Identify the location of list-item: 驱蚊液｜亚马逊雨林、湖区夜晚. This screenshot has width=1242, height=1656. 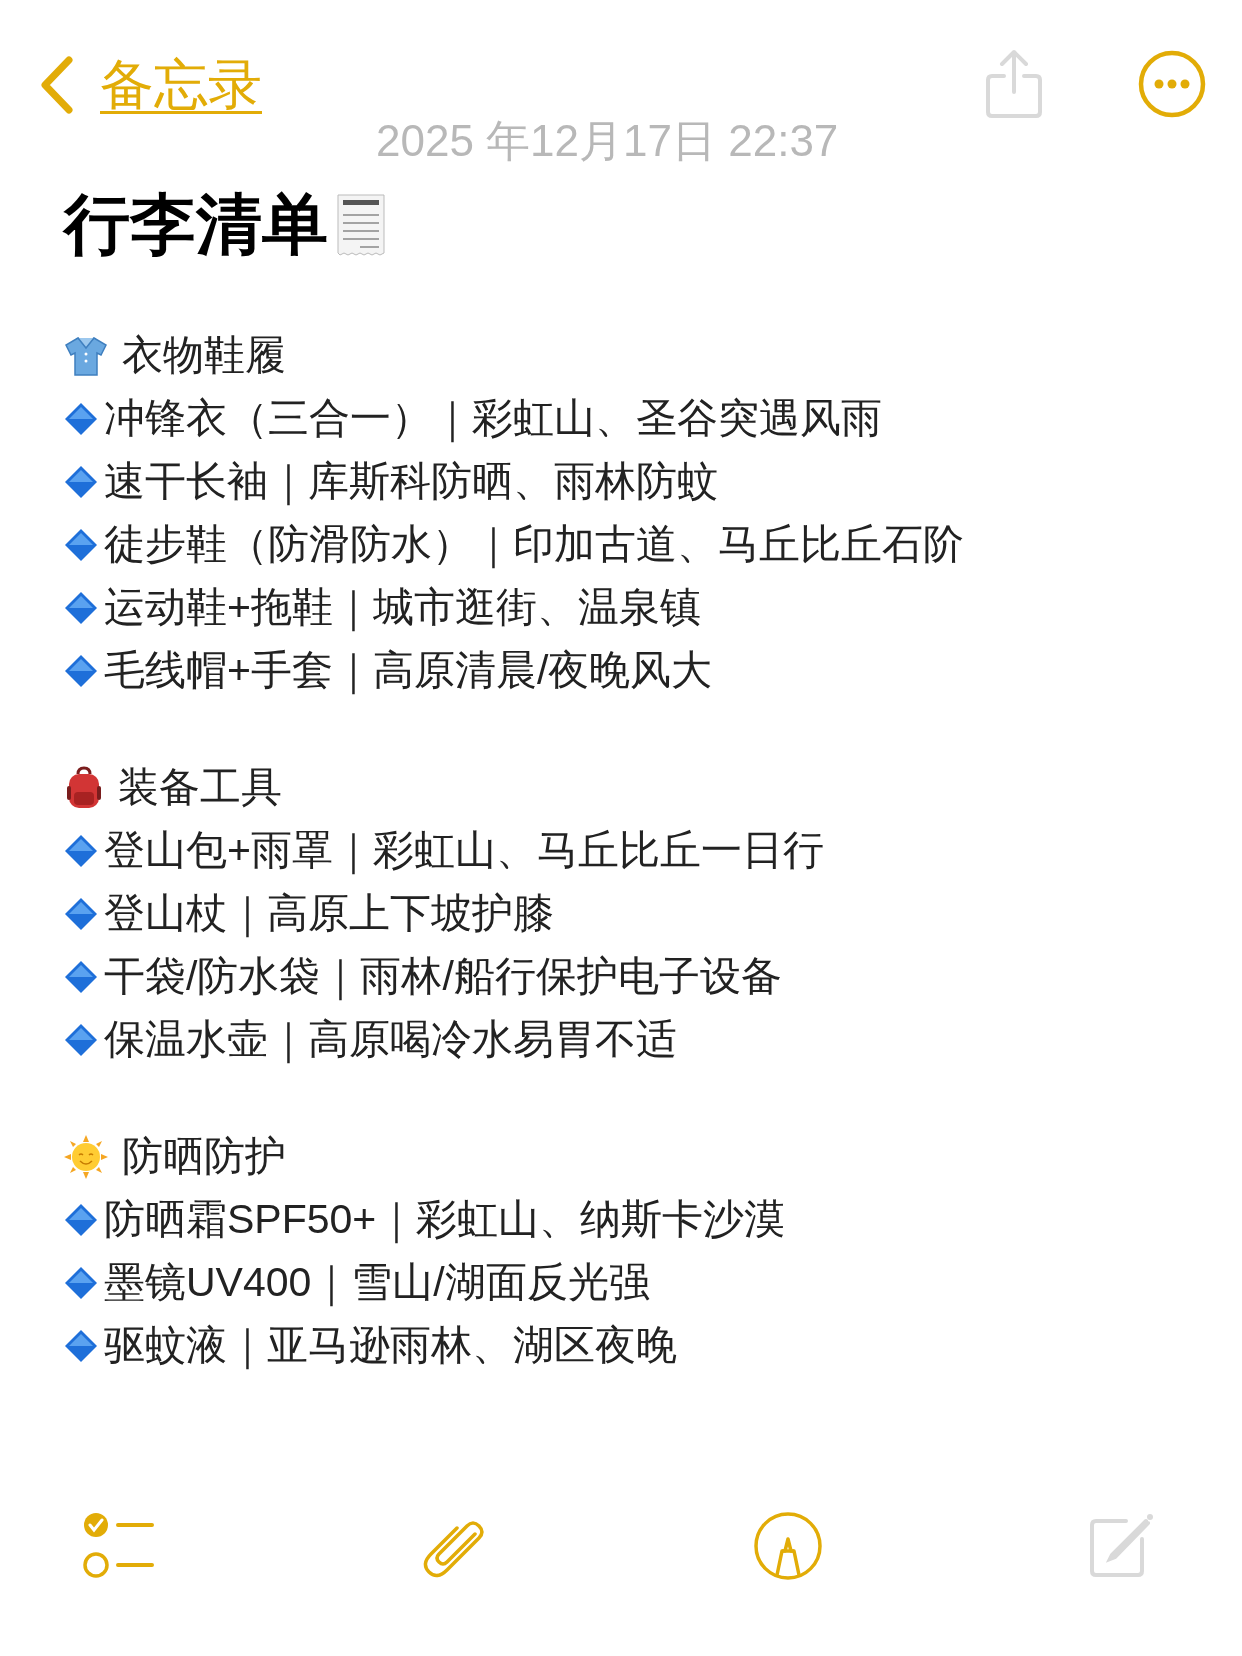
(390, 1346).